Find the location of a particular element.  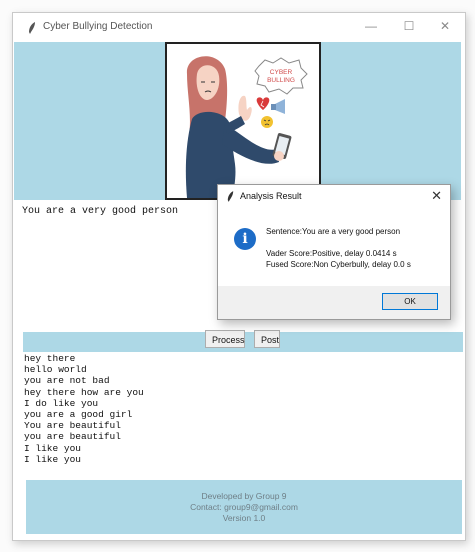

close-button: ✕ is located at coordinates (445, 26).